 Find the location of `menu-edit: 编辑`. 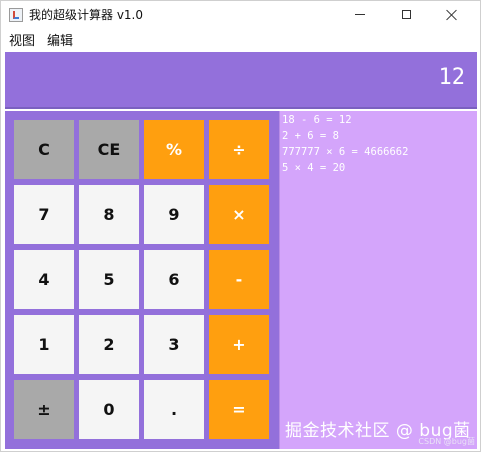

menu-edit: 编辑 is located at coordinates (60, 39).